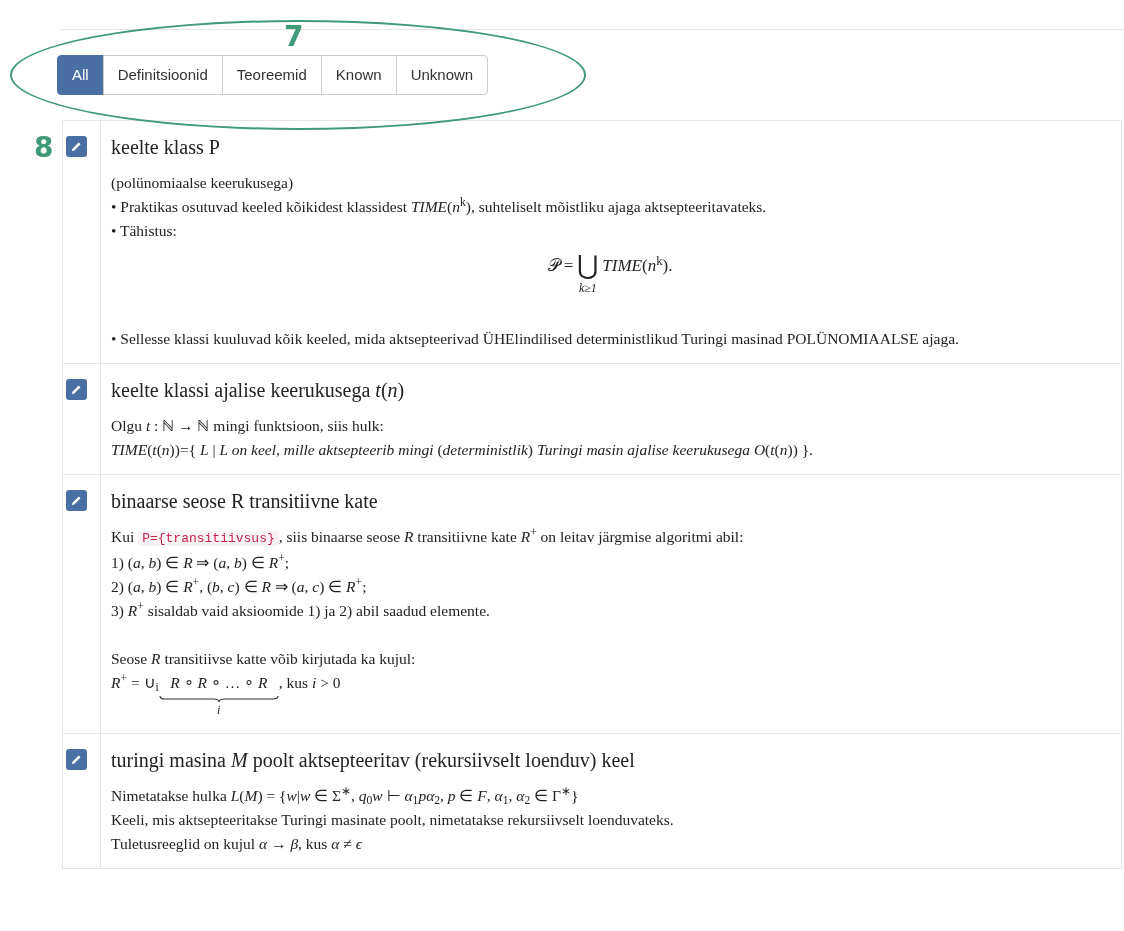 The image size is (1124, 931). What do you see at coordinates (587, 288) in the screenshot?
I see `formula-subscript: k≥1` at bounding box center [587, 288].